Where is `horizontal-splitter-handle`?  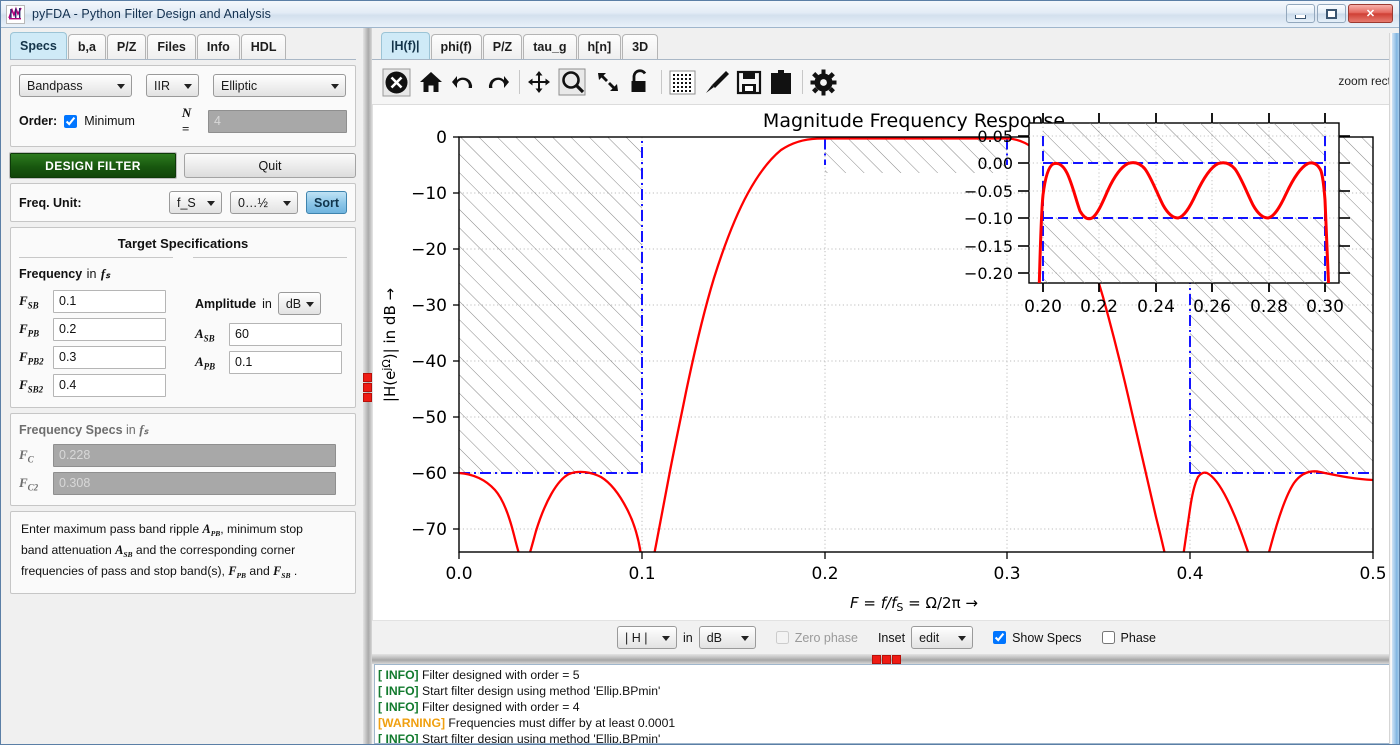
horizontal-splitter-handle is located at coordinates (885, 659).